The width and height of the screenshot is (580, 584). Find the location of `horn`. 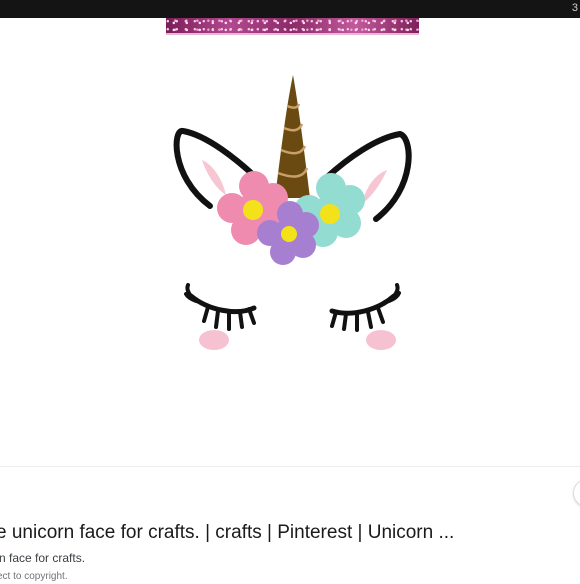

horn is located at coordinates (292, 136).